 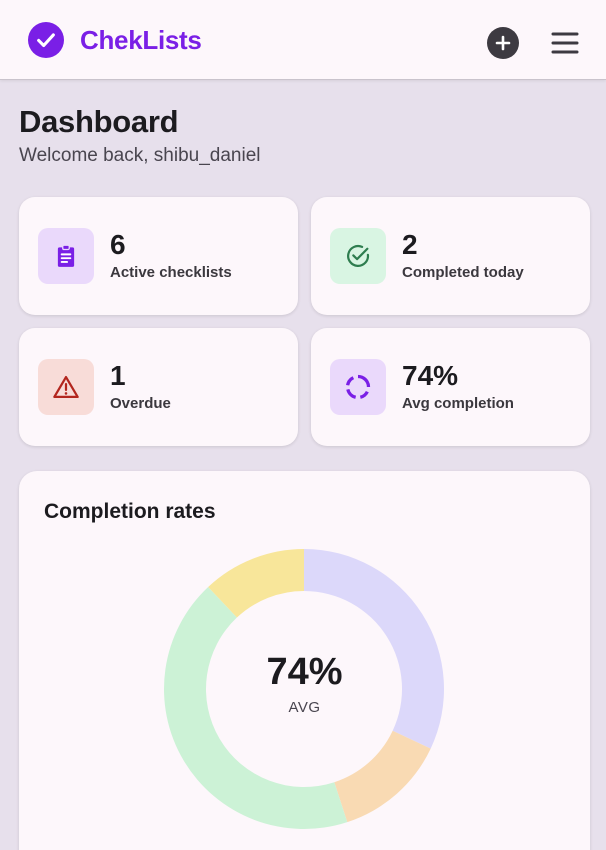 What do you see at coordinates (450, 256) in the screenshot?
I see `stat-card-completed: 2 Completed today` at bounding box center [450, 256].